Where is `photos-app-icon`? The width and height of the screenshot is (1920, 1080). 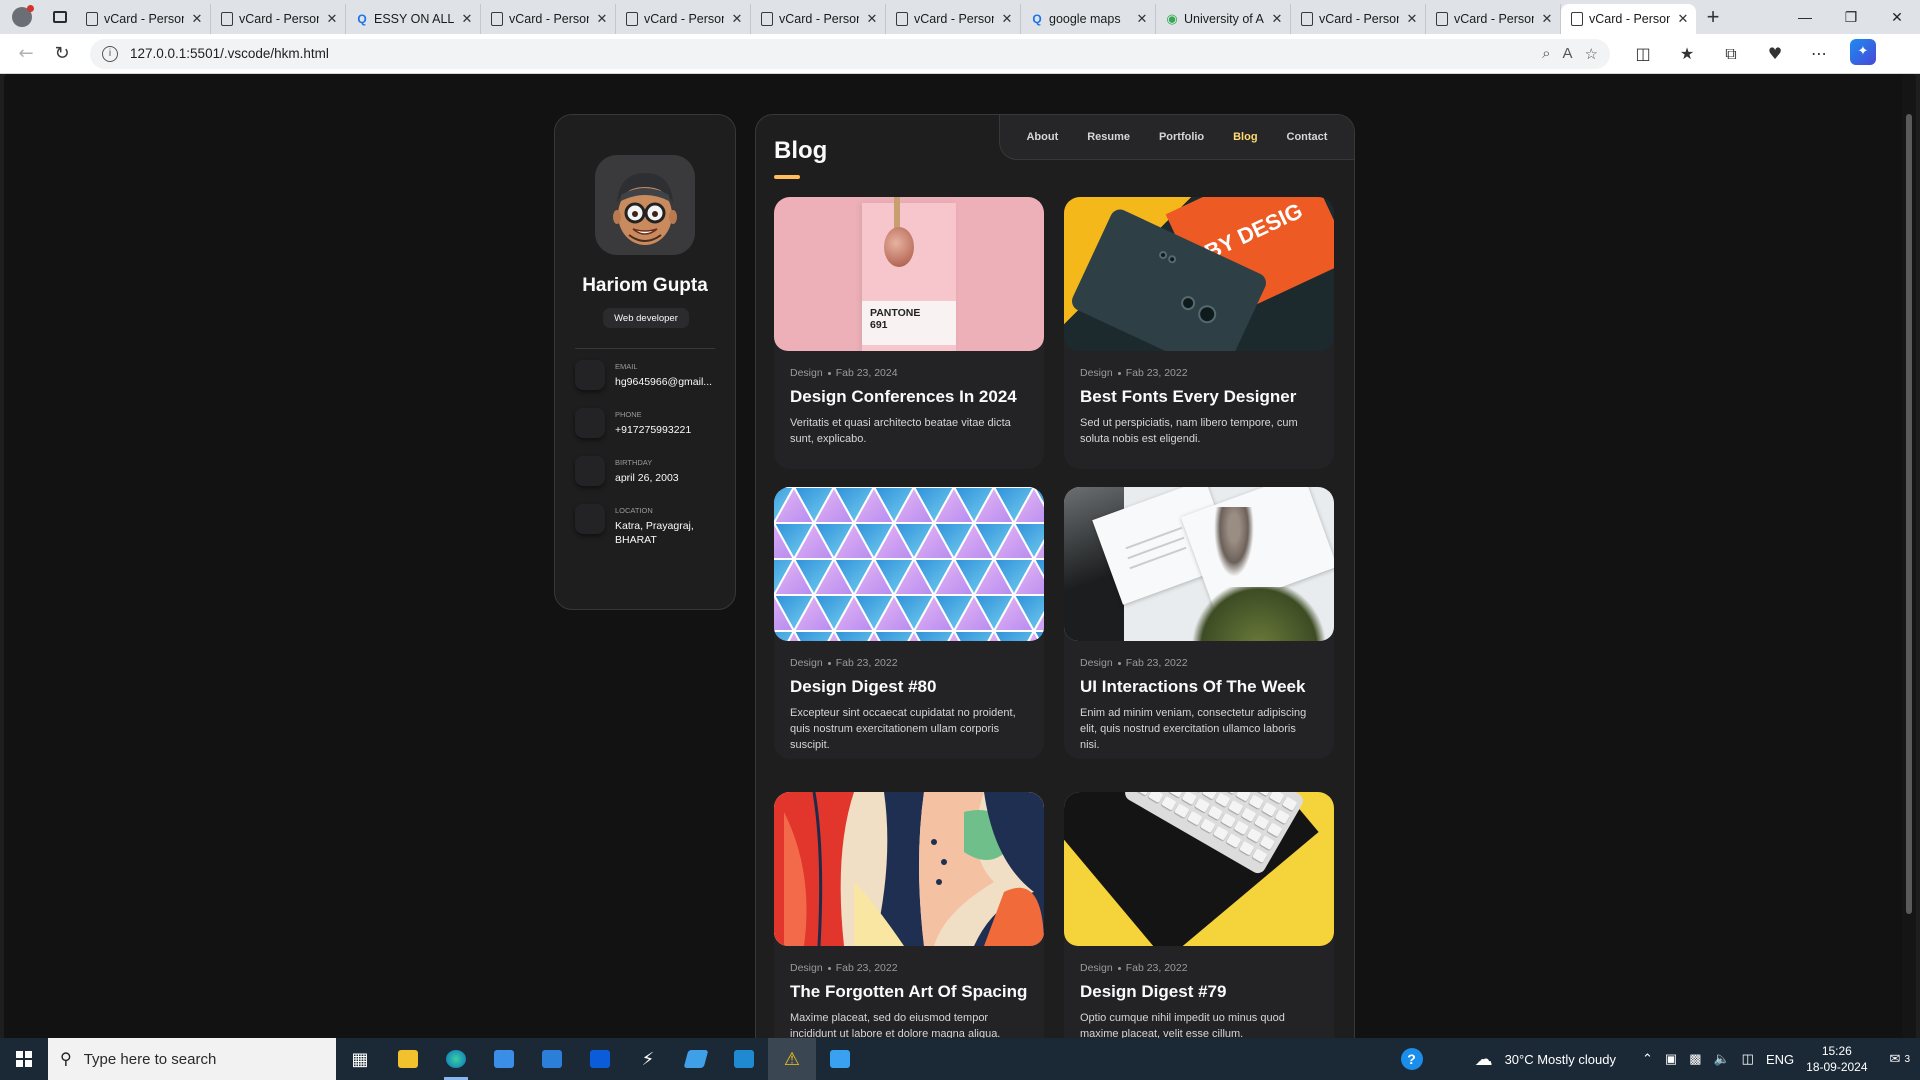 photos-app-icon is located at coordinates (840, 1059).